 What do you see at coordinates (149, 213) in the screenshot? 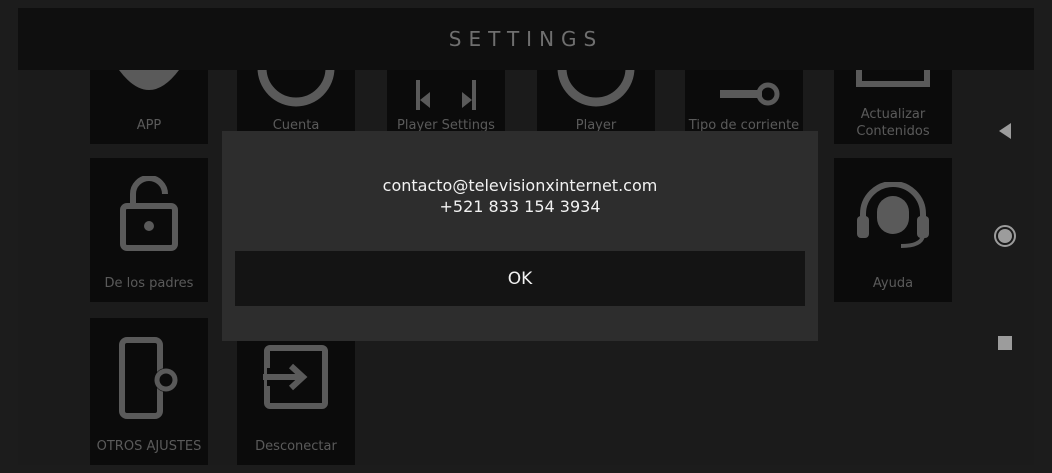
I see `lock-icon` at bounding box center [149, 213].